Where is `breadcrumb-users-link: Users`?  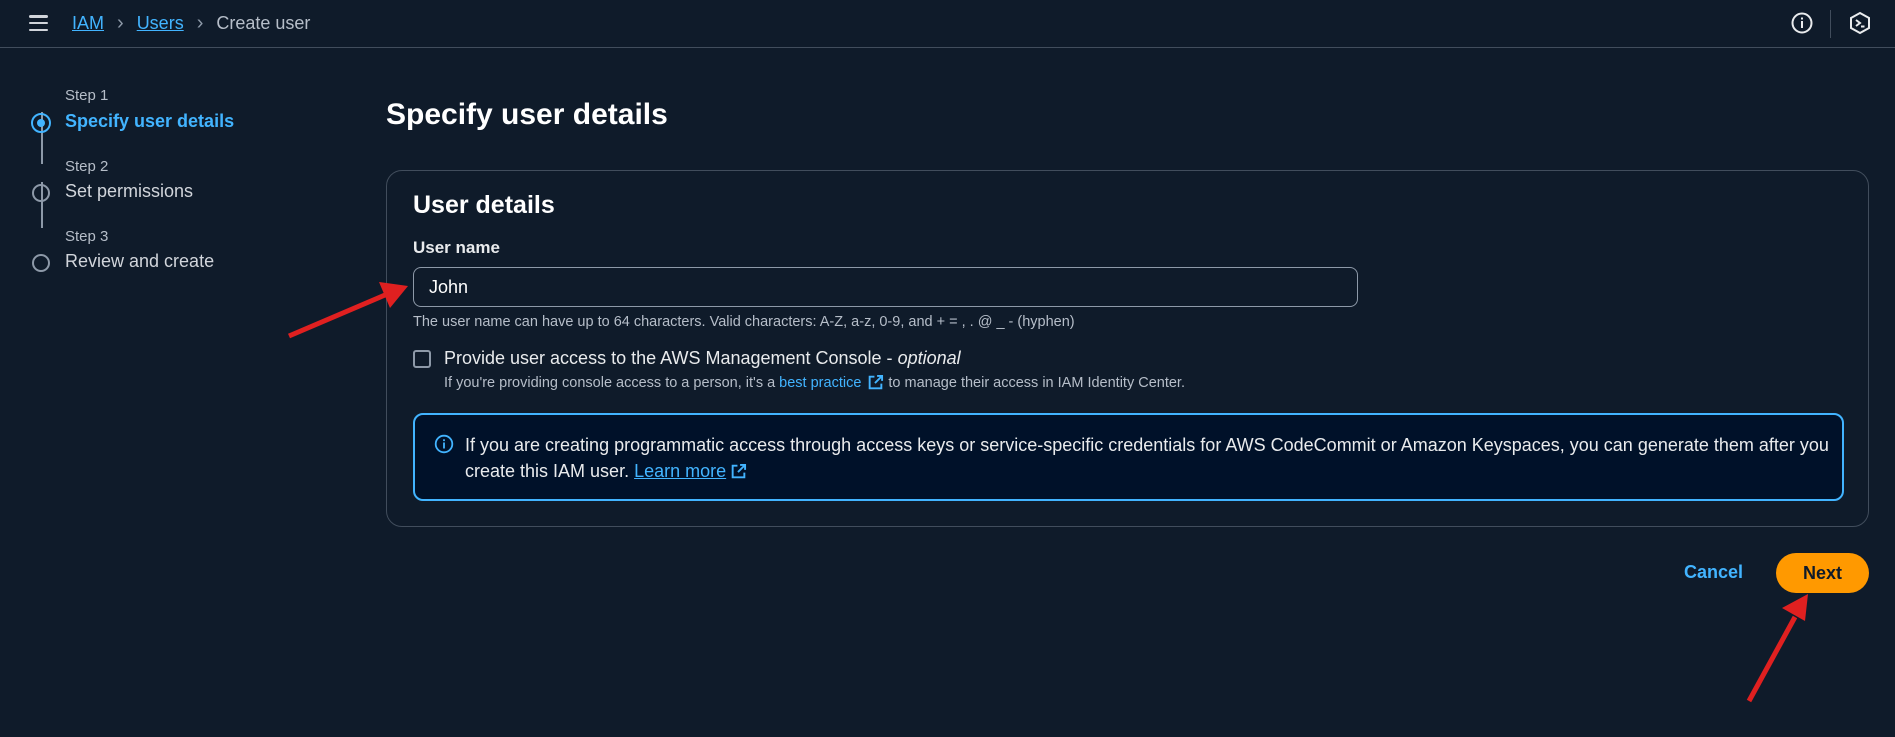 breadcrumb-users-link: Users is located at coordinates (160, 23).